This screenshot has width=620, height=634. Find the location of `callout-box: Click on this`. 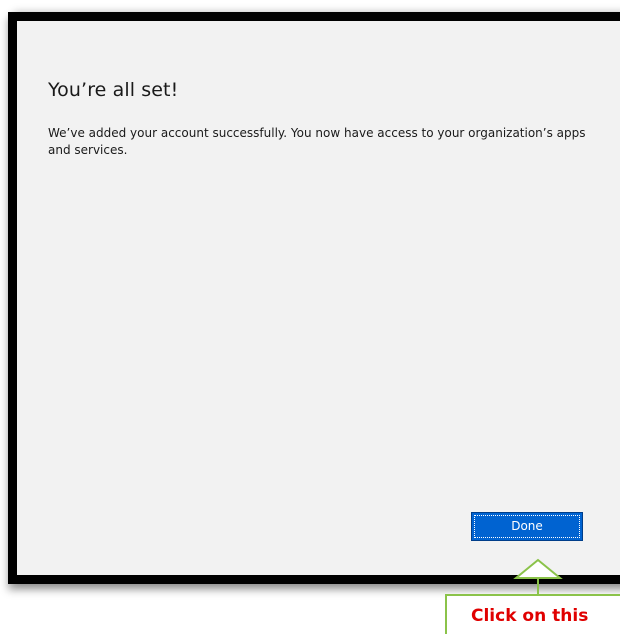

callout-box: Click on this is located at coordinates (532, 614).